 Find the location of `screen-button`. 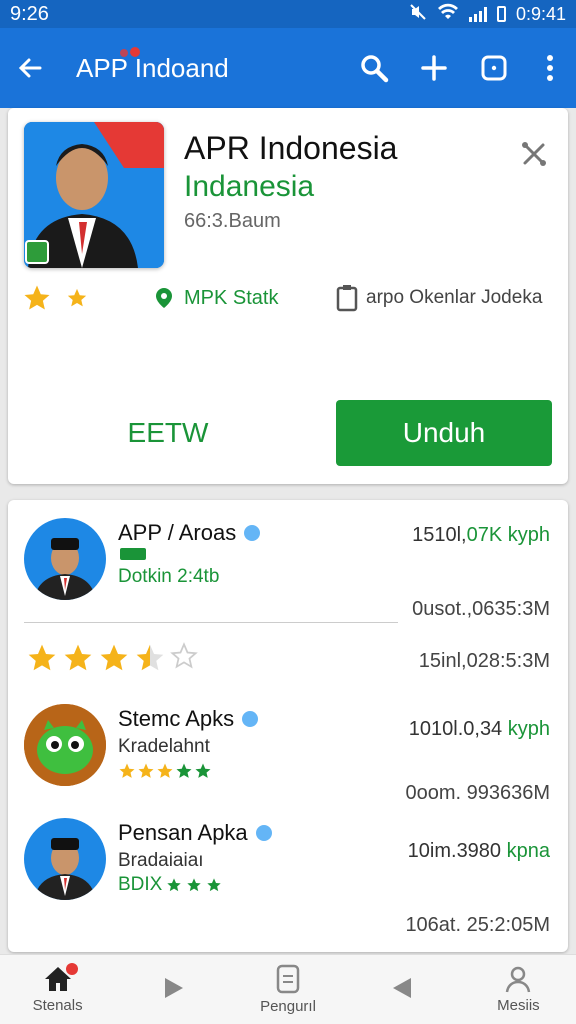

screen-button is located at coordinates (494, 68).